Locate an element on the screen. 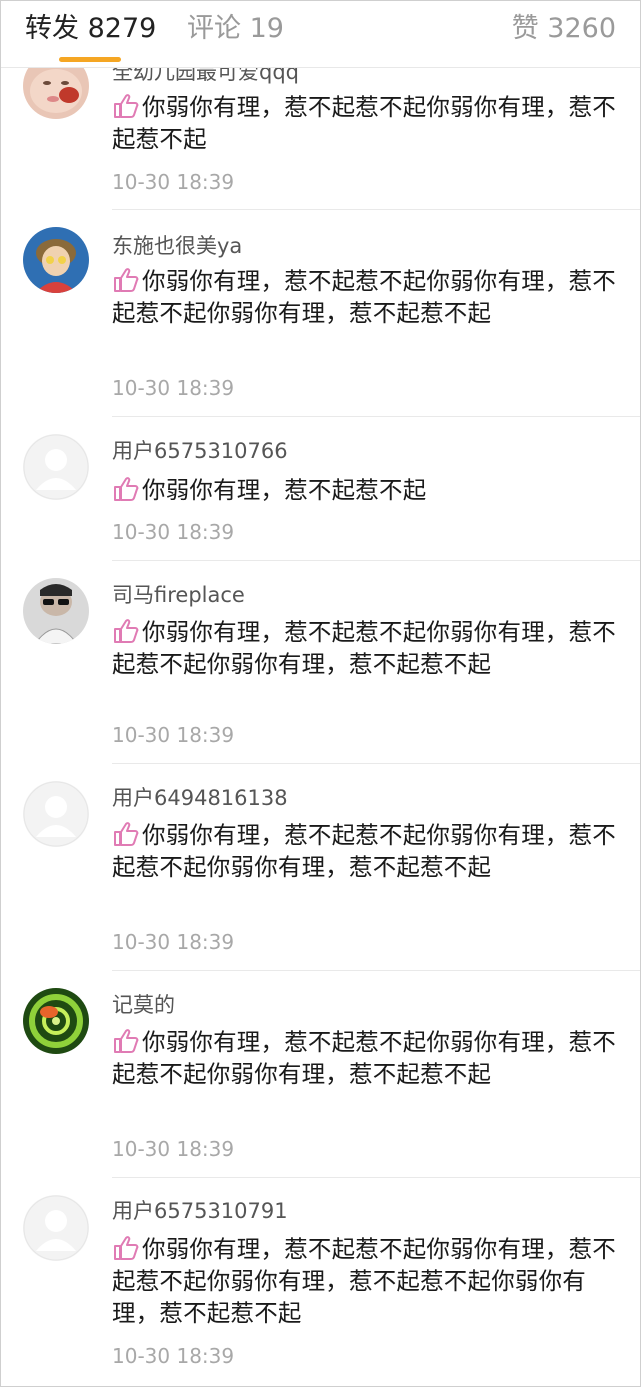  green-swirl-avatar is located at coordinates (56, 1021).